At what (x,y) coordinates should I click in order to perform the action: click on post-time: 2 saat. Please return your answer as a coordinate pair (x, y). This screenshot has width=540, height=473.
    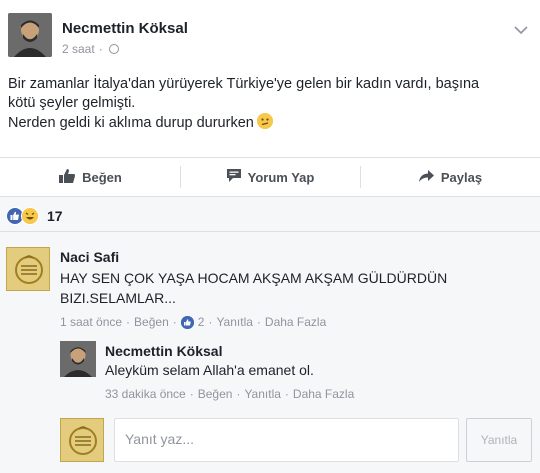
    Looking at the image, I should click on (78, 49).